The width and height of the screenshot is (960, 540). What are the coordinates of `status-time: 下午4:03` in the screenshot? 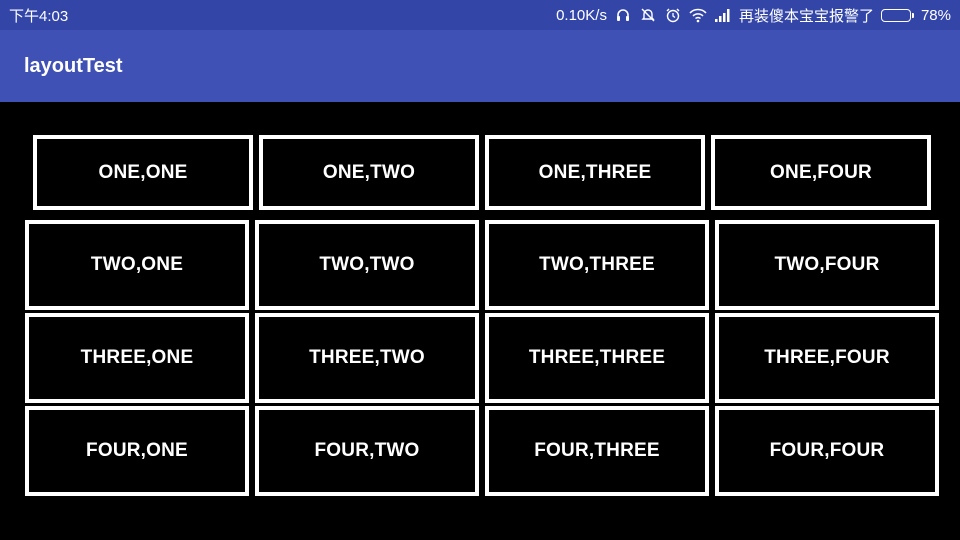 It's located at (39, 16).